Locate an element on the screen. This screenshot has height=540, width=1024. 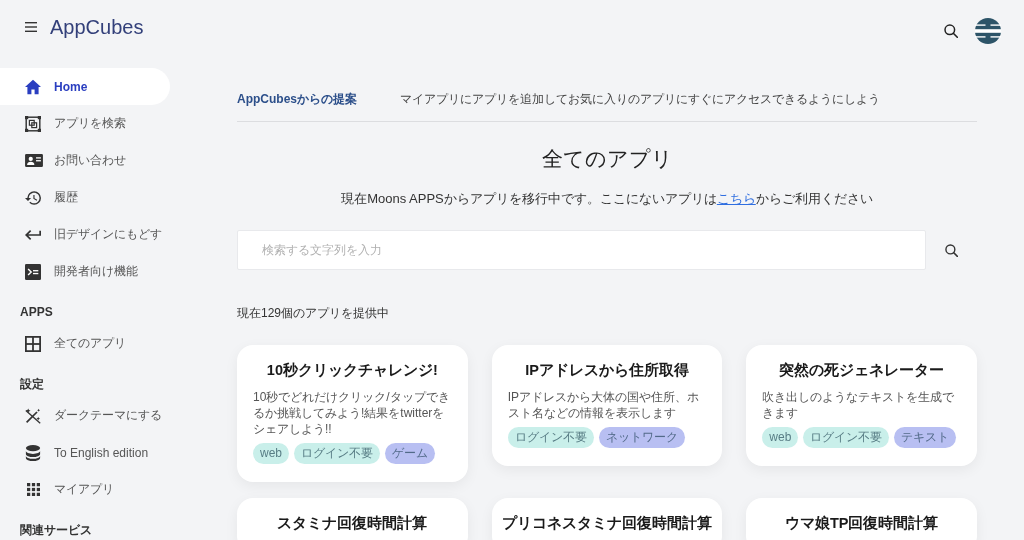
app-card: ウマ娘TP回復時間計算 is located at coordinates (861, 519).